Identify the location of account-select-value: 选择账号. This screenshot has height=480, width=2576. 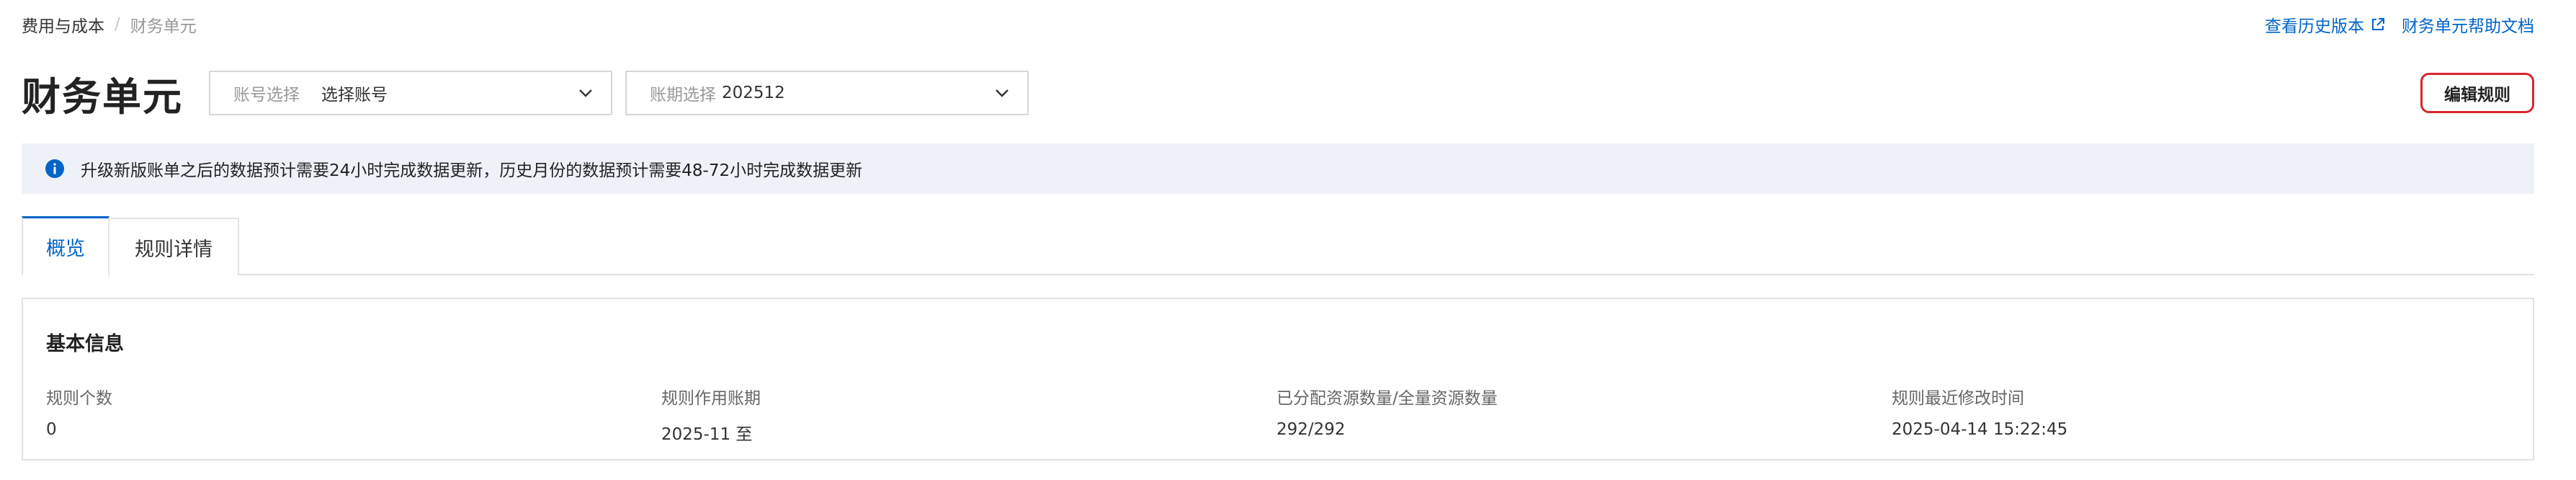
(354, 95).